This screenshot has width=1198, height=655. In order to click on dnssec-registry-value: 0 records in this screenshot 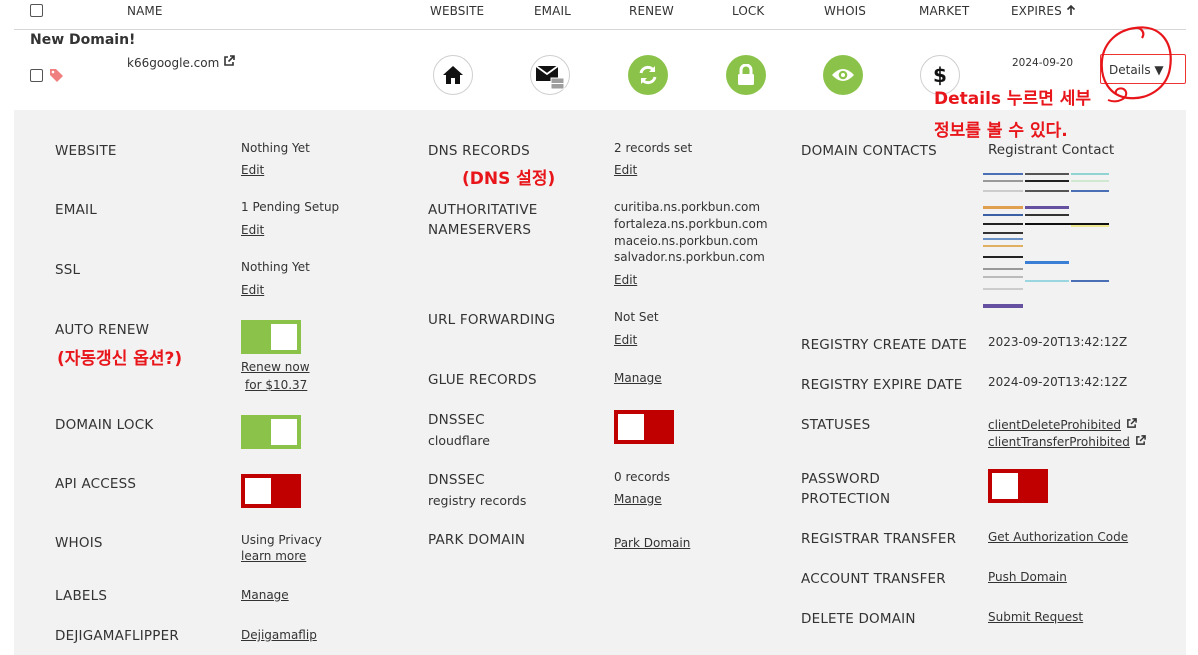, I will do `click(642, 477)`.